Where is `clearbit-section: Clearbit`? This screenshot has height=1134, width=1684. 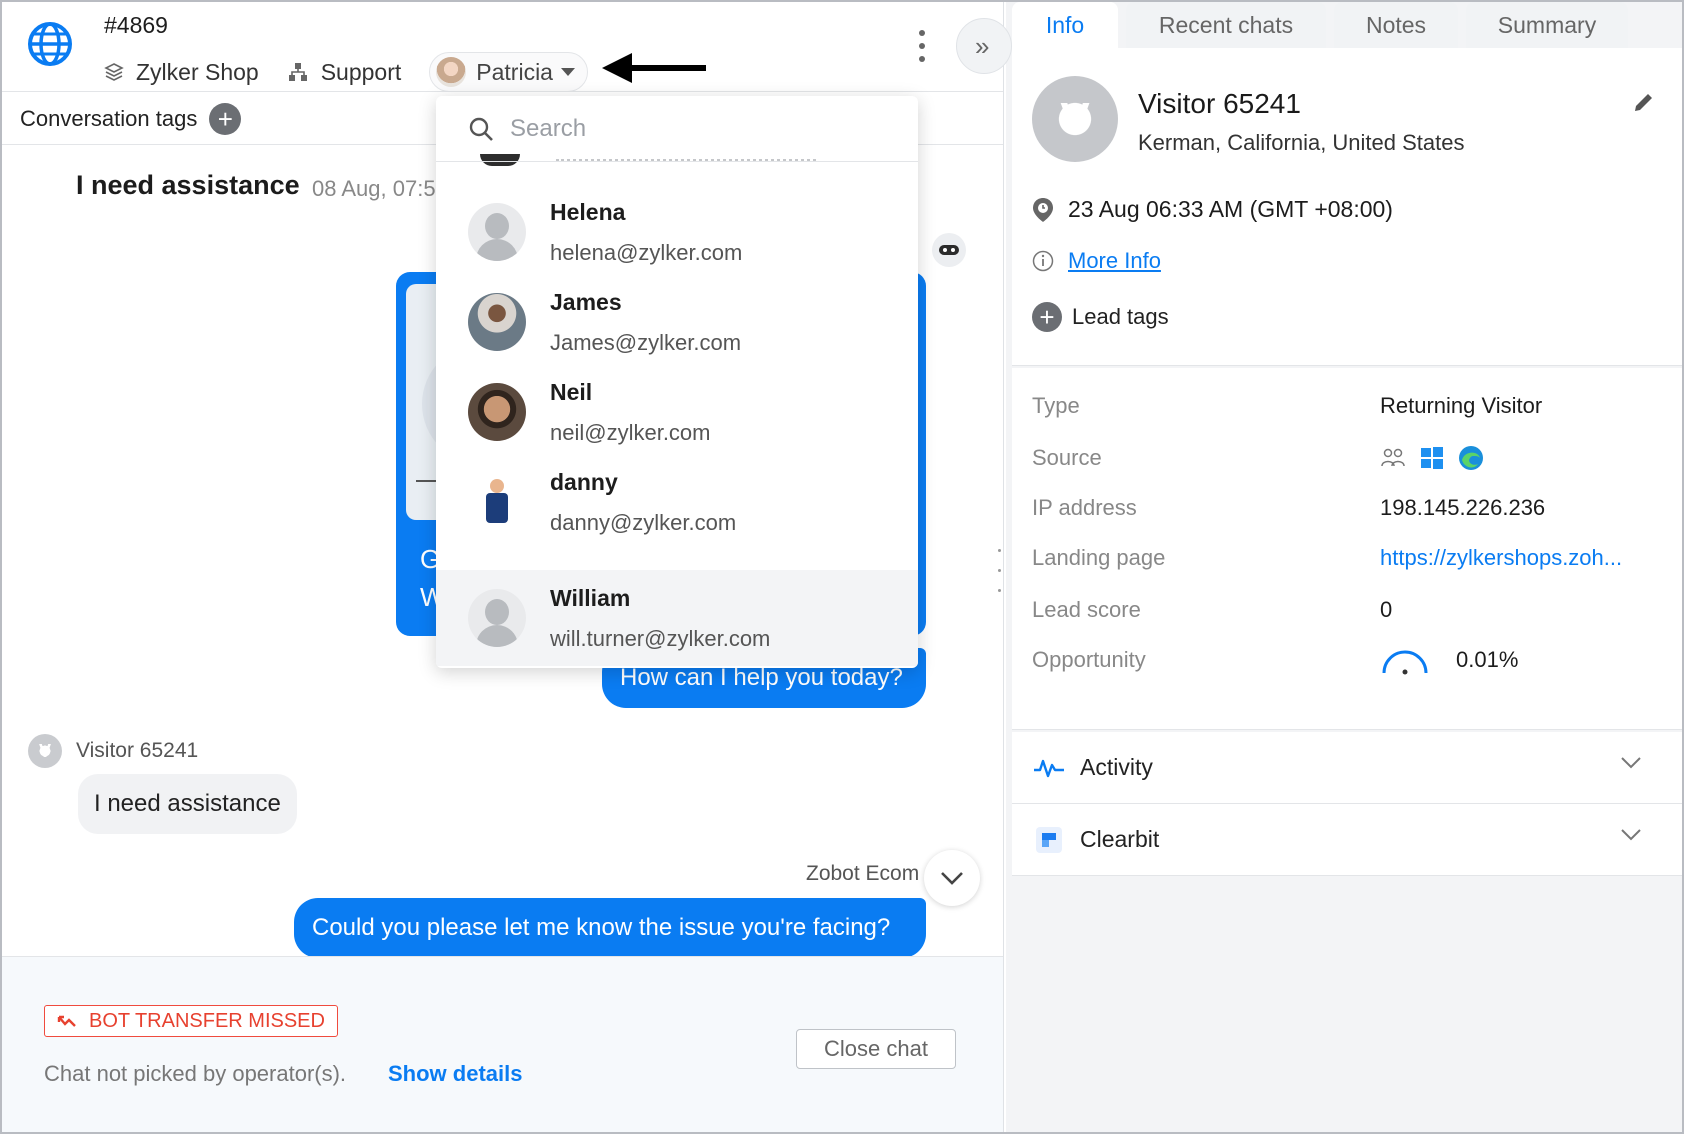 clearbit-section: Clearbit is located at coordinates (1347, 840).